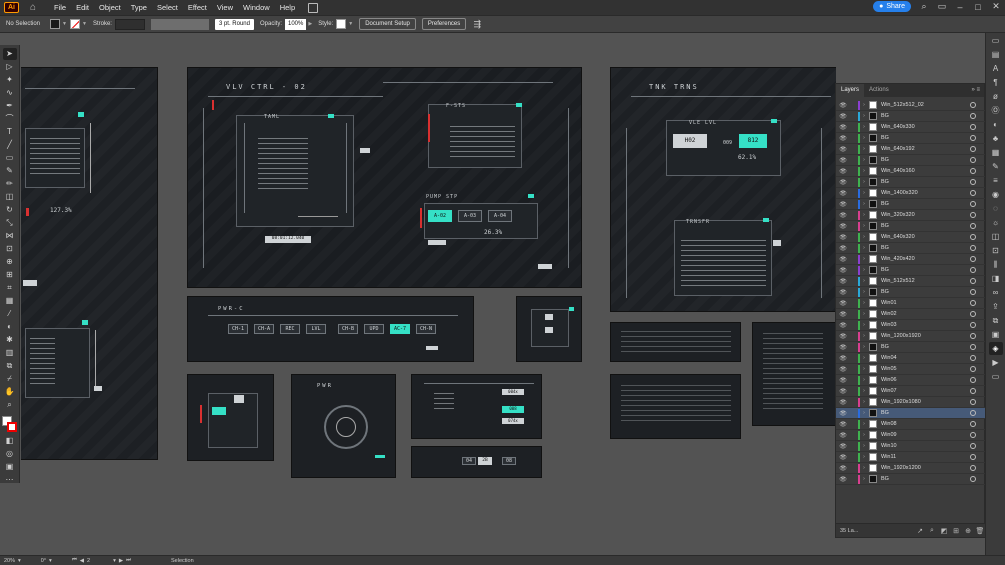  Describe the element at coordinates (911, 435) in the screenshot. I see `layer-row: 👁 › Win09` at that location.